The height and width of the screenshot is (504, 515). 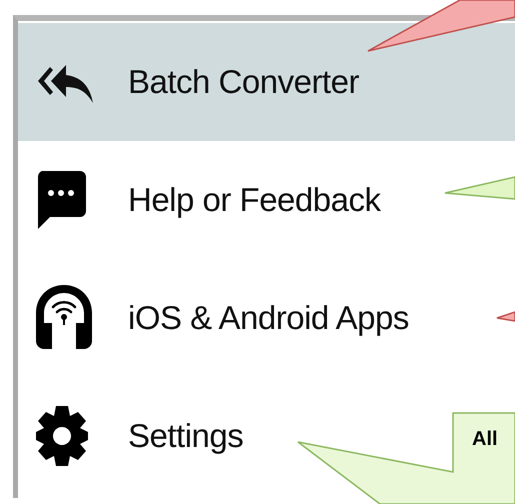 I want to click on chat-bubble-icon, so click(x=61, y=200).